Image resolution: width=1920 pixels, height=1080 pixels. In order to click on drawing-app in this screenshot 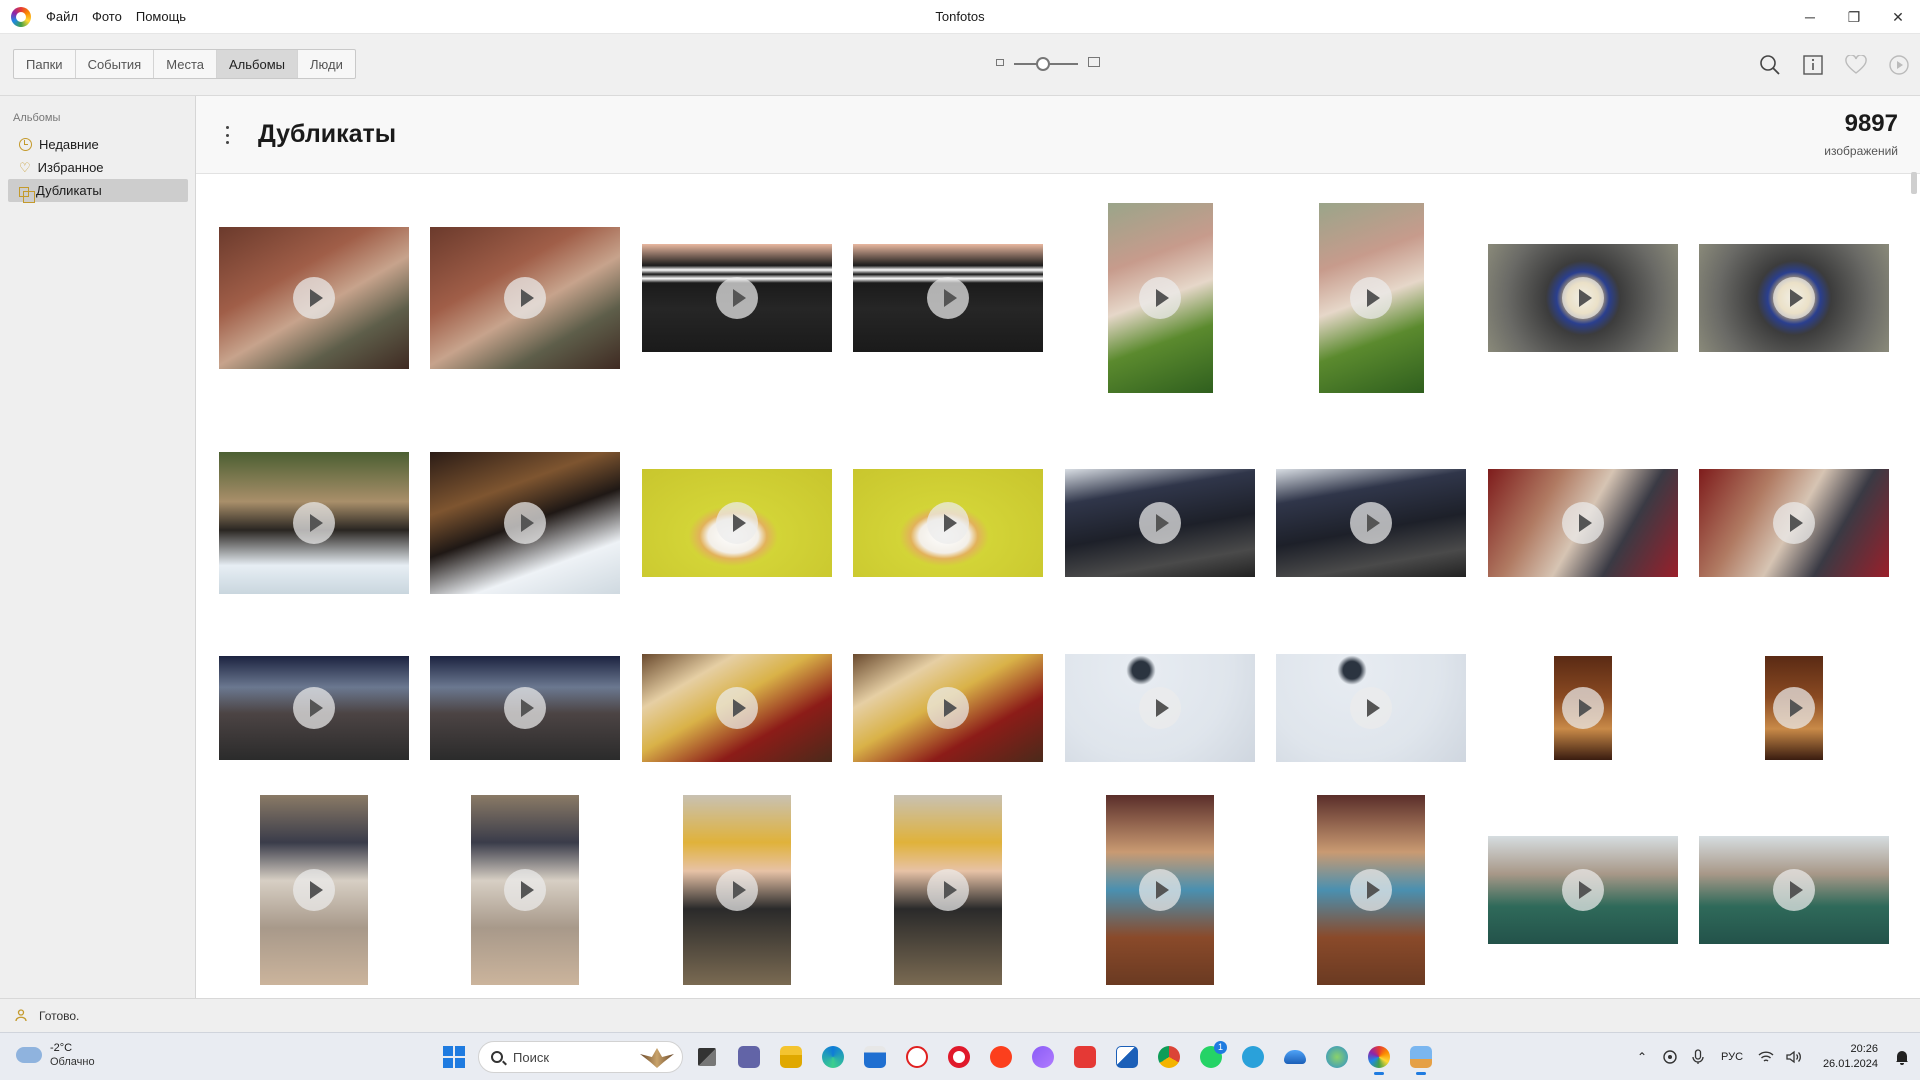, I will do `click(1127, 1057)`.